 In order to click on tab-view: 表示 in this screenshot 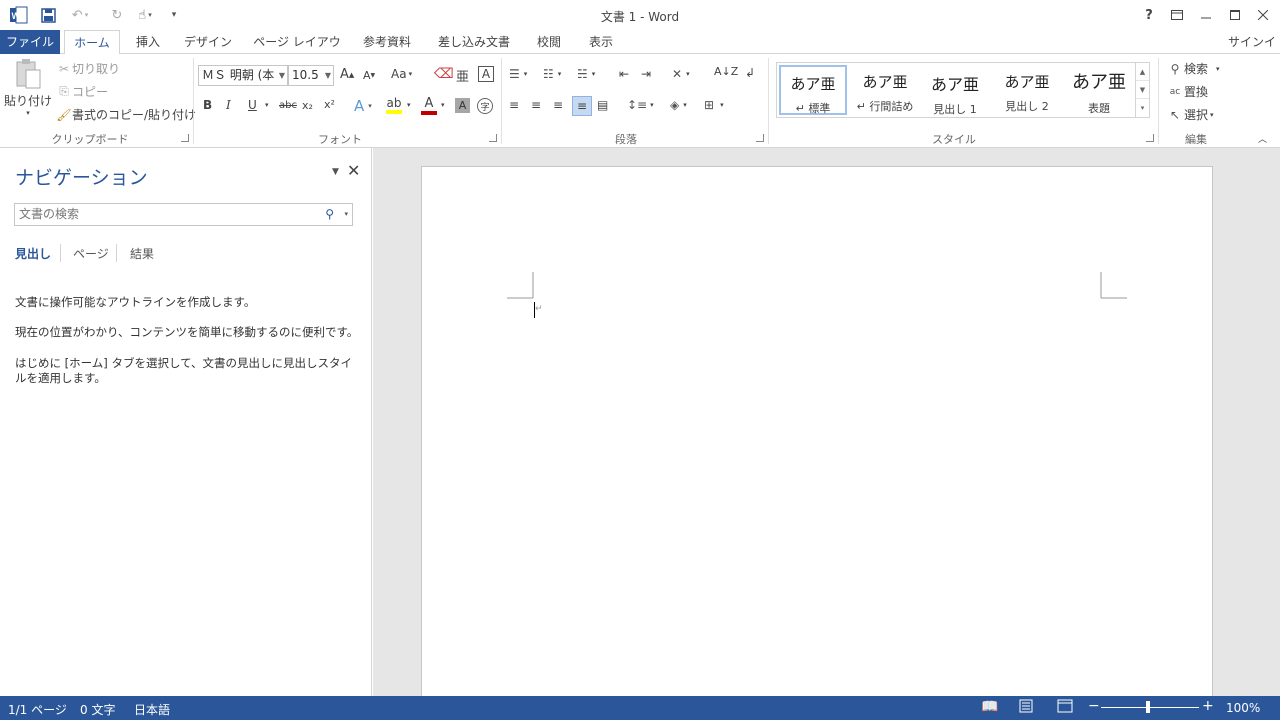, I will do `click(601, 42)`.